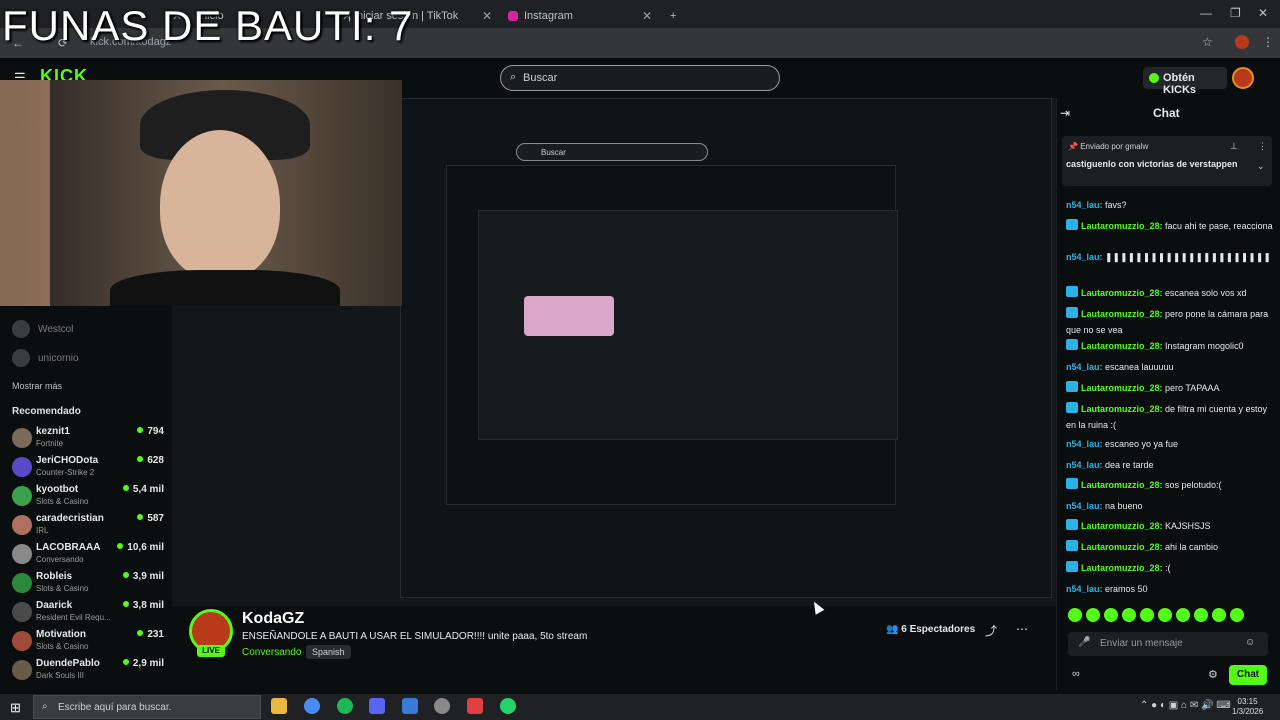 This screenshot has width=1280, height=720. What do you see at coordinates (1262, 146) in the screenshot?
I see `pinned-more-icon: ⋮` at bounding box center [1262, 146].